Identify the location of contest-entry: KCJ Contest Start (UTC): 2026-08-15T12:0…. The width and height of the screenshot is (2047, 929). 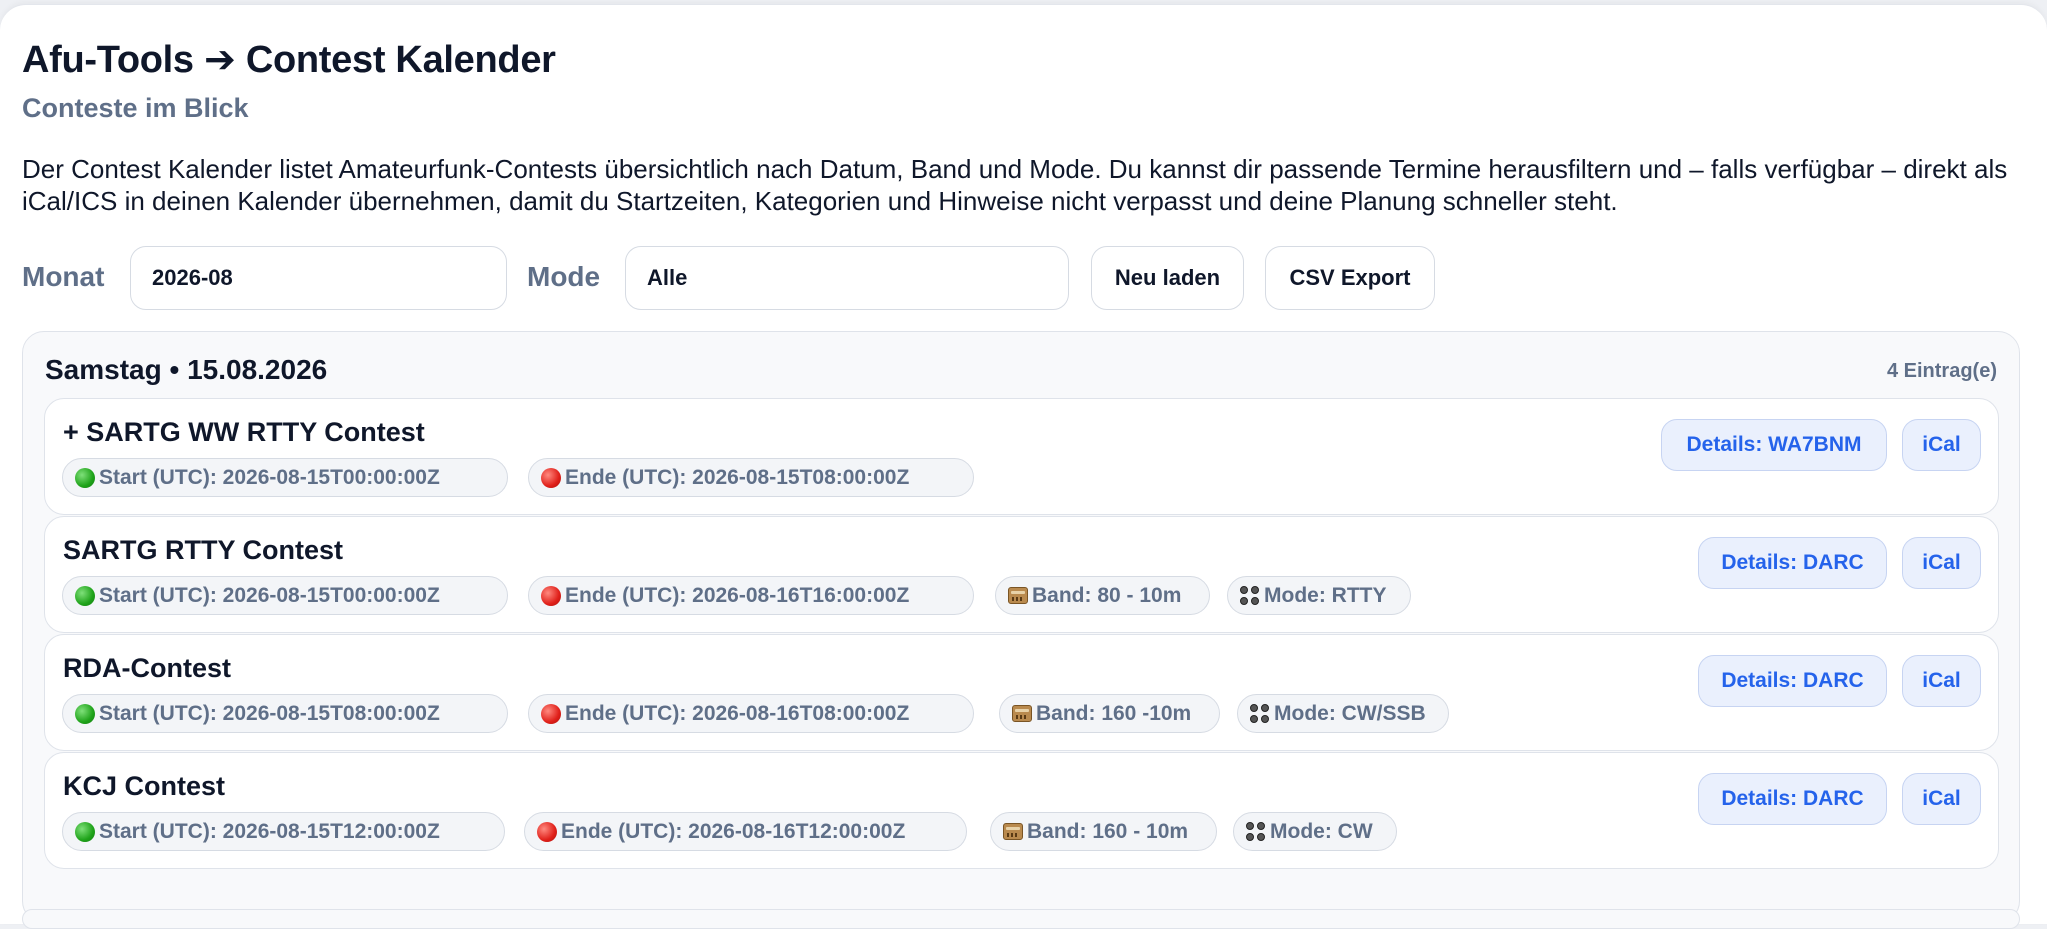
(1021, 810).